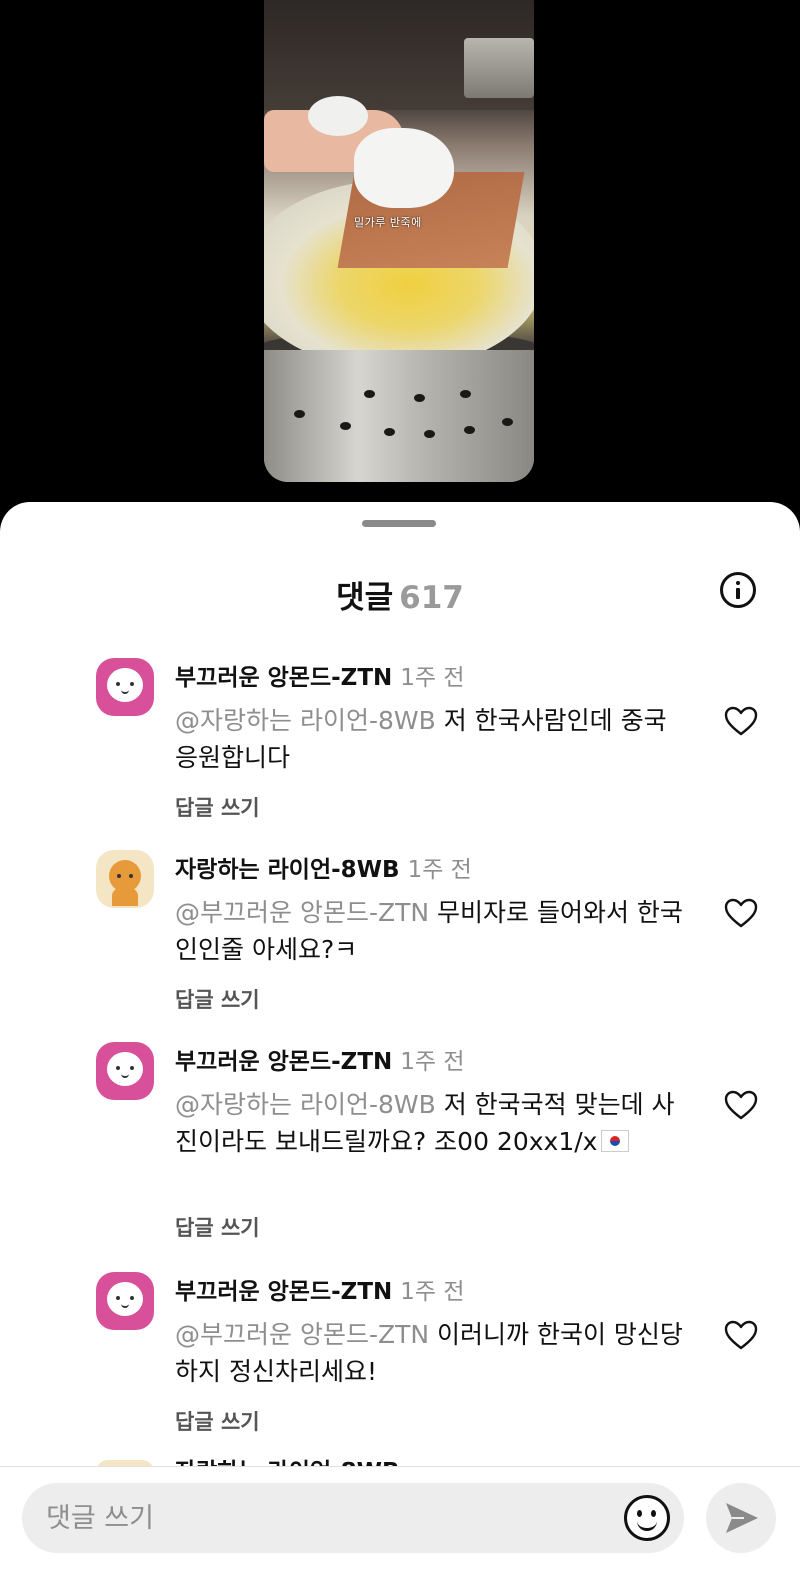 Image resolution: width=800 pixels, height=1573 pixels. What do you see at coordinates (435, 931) in the screenshot?
I see `comment-body: @부끄러운 앙몬드-ZTN 무비자로 들어와서 한국인인줄 아세요?ㅋ` at bounding box center [435, 931].